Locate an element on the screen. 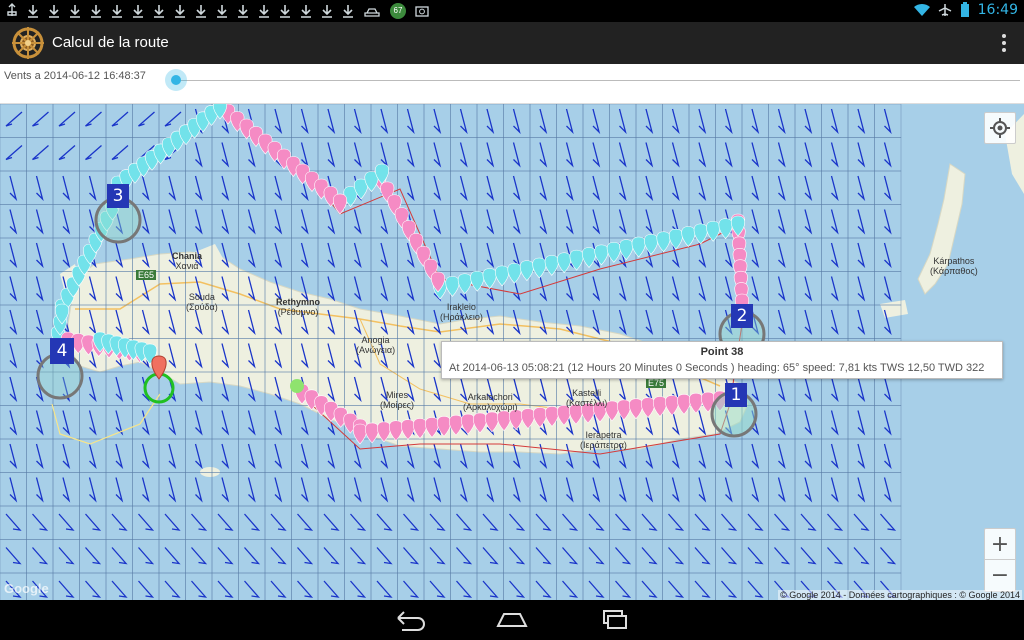 The image size is (1024, 640). waypoint-flag-2: 2 is located at coordinates (742, 316).